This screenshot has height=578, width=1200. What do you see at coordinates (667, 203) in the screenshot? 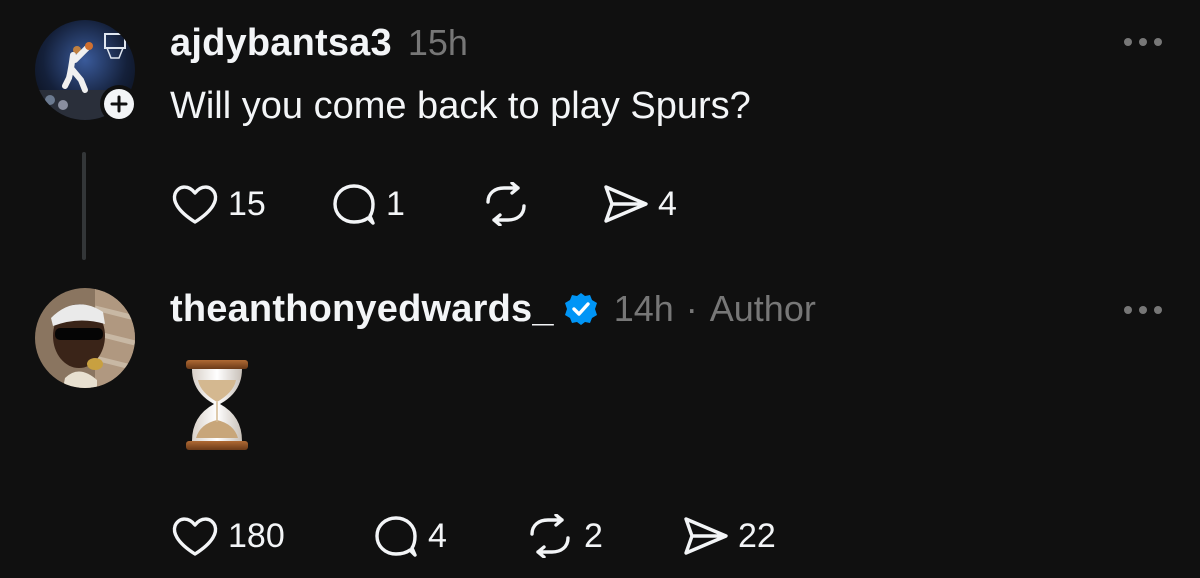
I see `share-count: 4` at bounding box center [667, 203].